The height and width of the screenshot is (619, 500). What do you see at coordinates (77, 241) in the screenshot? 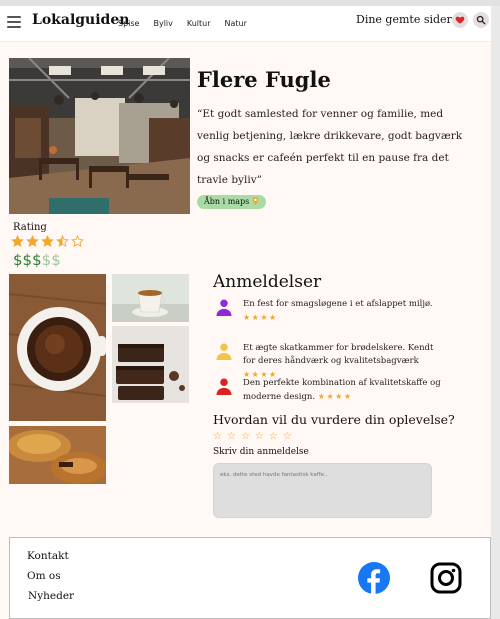
I see `star-empty-icon` at bounding box center [77, 241].